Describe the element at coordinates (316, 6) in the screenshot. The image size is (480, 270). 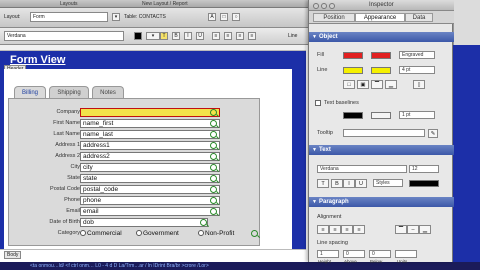
I see `close-icon` at that location.